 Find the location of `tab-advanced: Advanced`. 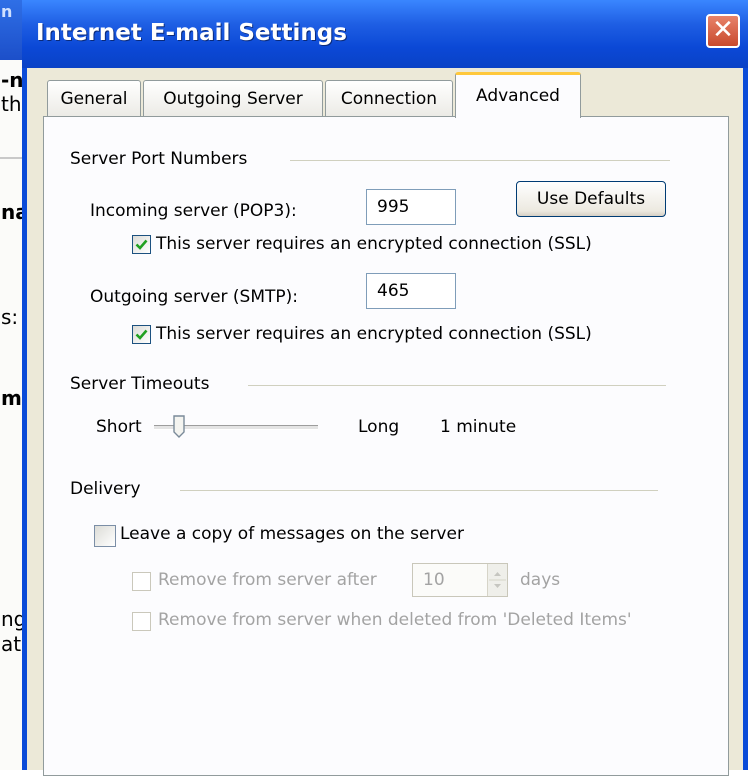

tab-advanced: Advanced is located at coordinates (518, 95).